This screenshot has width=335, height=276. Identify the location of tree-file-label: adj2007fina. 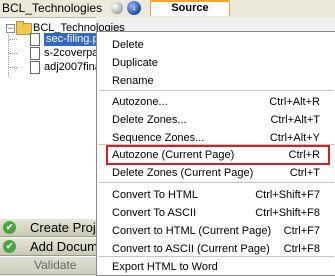
(72, 67).